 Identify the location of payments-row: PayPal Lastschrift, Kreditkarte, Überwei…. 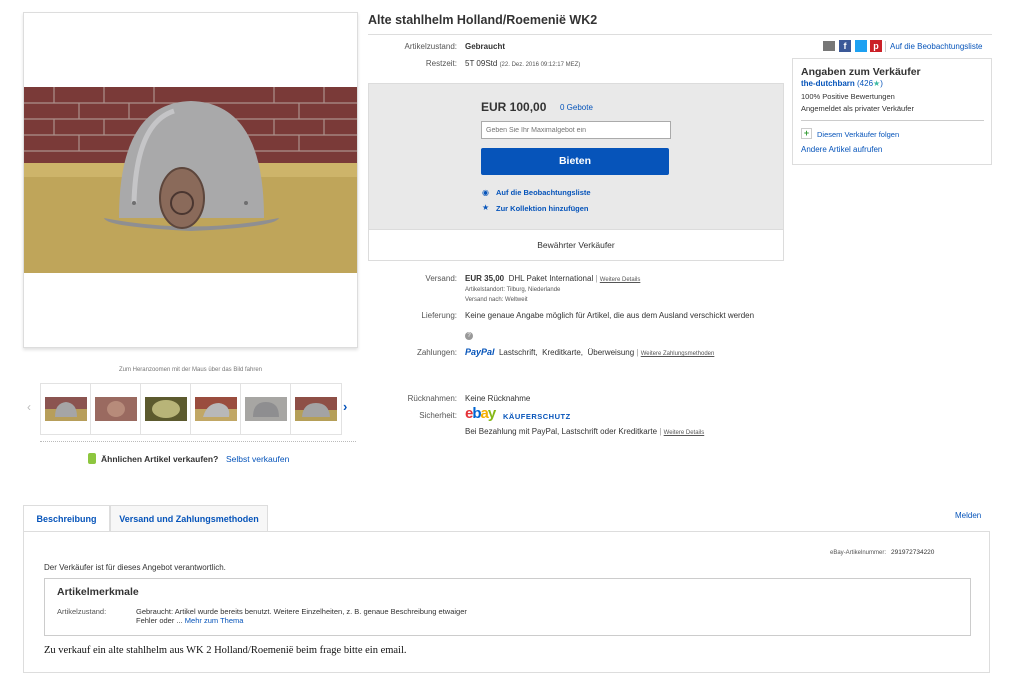
(590, 352).